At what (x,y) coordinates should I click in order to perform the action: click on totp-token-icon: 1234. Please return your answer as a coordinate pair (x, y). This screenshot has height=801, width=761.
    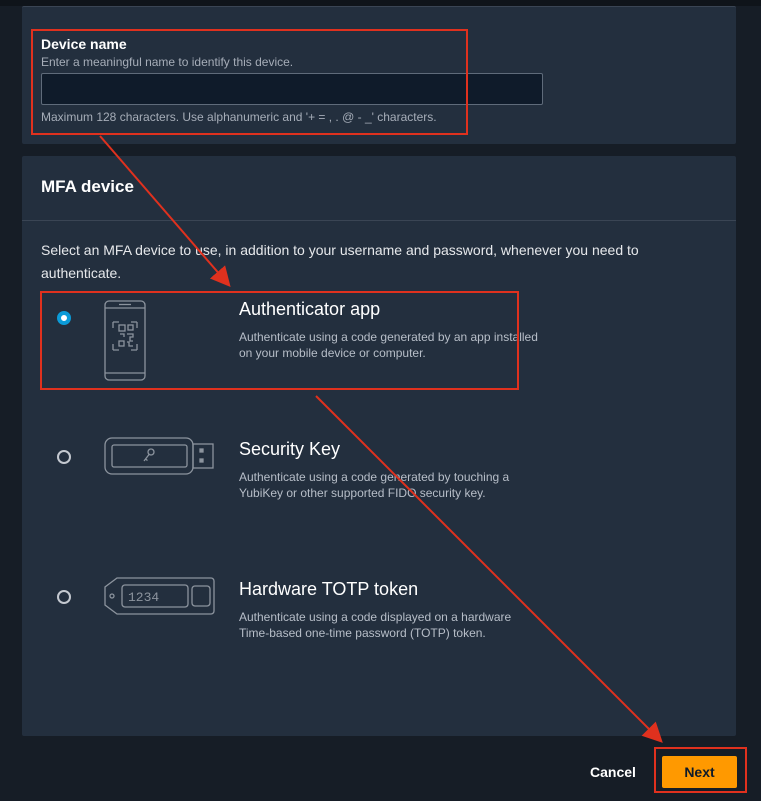
    Looking at the image, I should click on (159, 598).